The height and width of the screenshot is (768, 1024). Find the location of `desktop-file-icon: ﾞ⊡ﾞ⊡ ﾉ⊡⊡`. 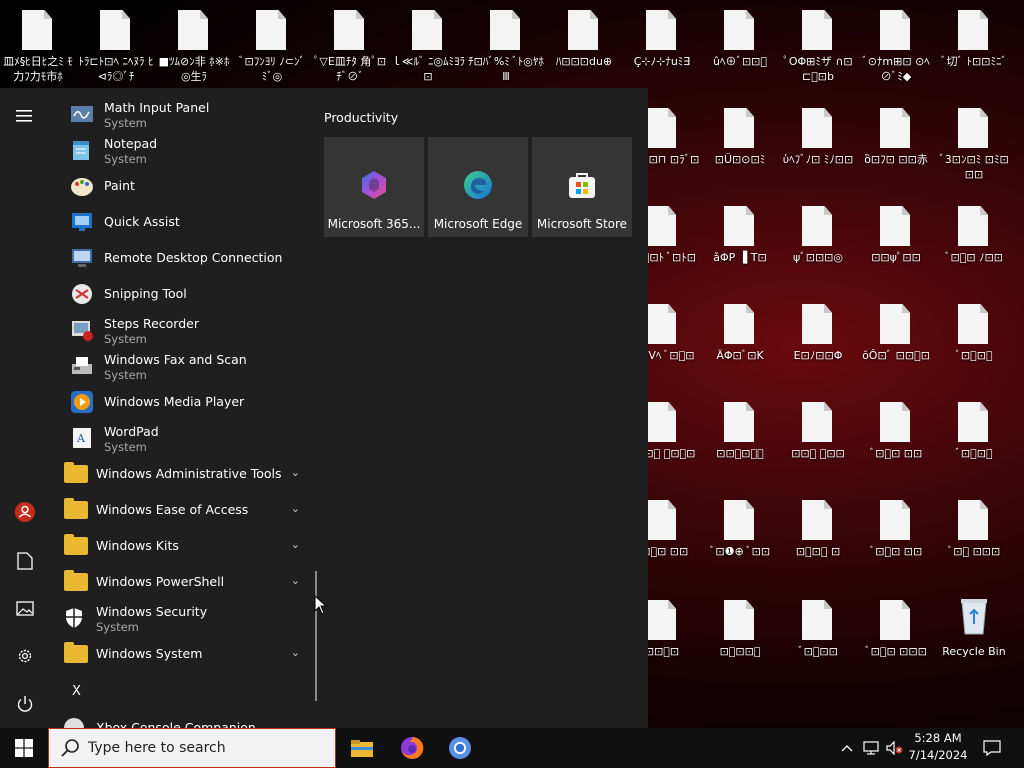

desktop-file-icon: ﾞ⊡ﾞ⊡ ﾉ⊡⊡ is located at coordinates (974, 243).